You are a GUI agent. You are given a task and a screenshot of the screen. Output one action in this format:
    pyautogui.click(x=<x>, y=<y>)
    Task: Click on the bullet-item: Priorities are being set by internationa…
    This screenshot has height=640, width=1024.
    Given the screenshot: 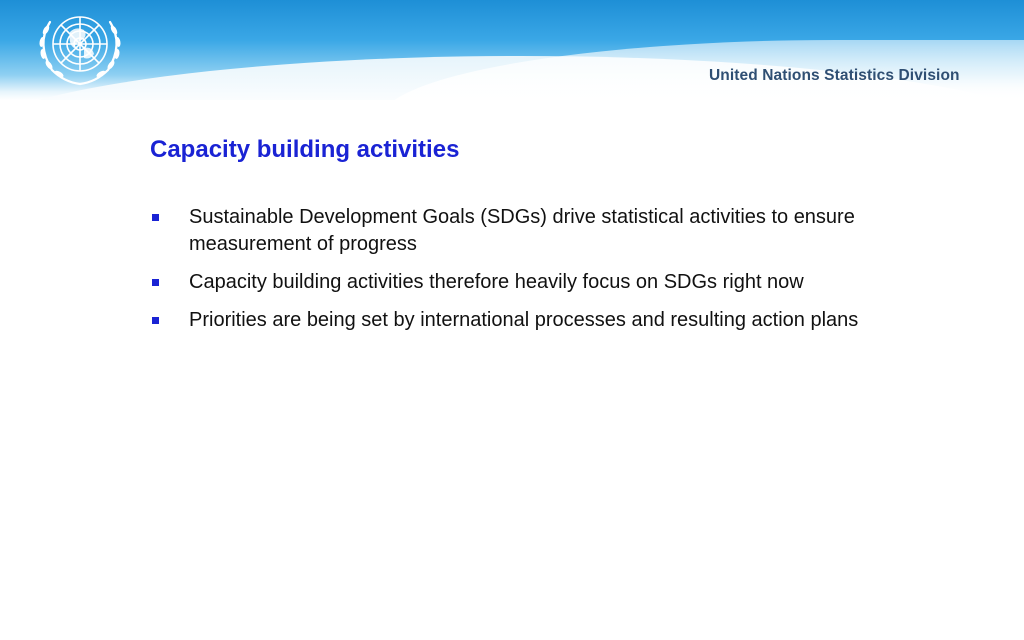 What is the action you would take?
    pyautogui.click(x=540, y=320)
    